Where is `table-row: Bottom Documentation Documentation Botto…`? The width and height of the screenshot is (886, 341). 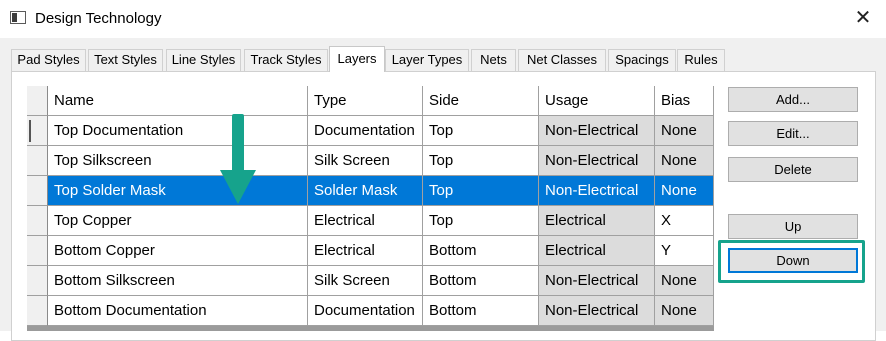 table-row: Bottom Documentation Documentation Botto… is located at coordinates (370, 311).